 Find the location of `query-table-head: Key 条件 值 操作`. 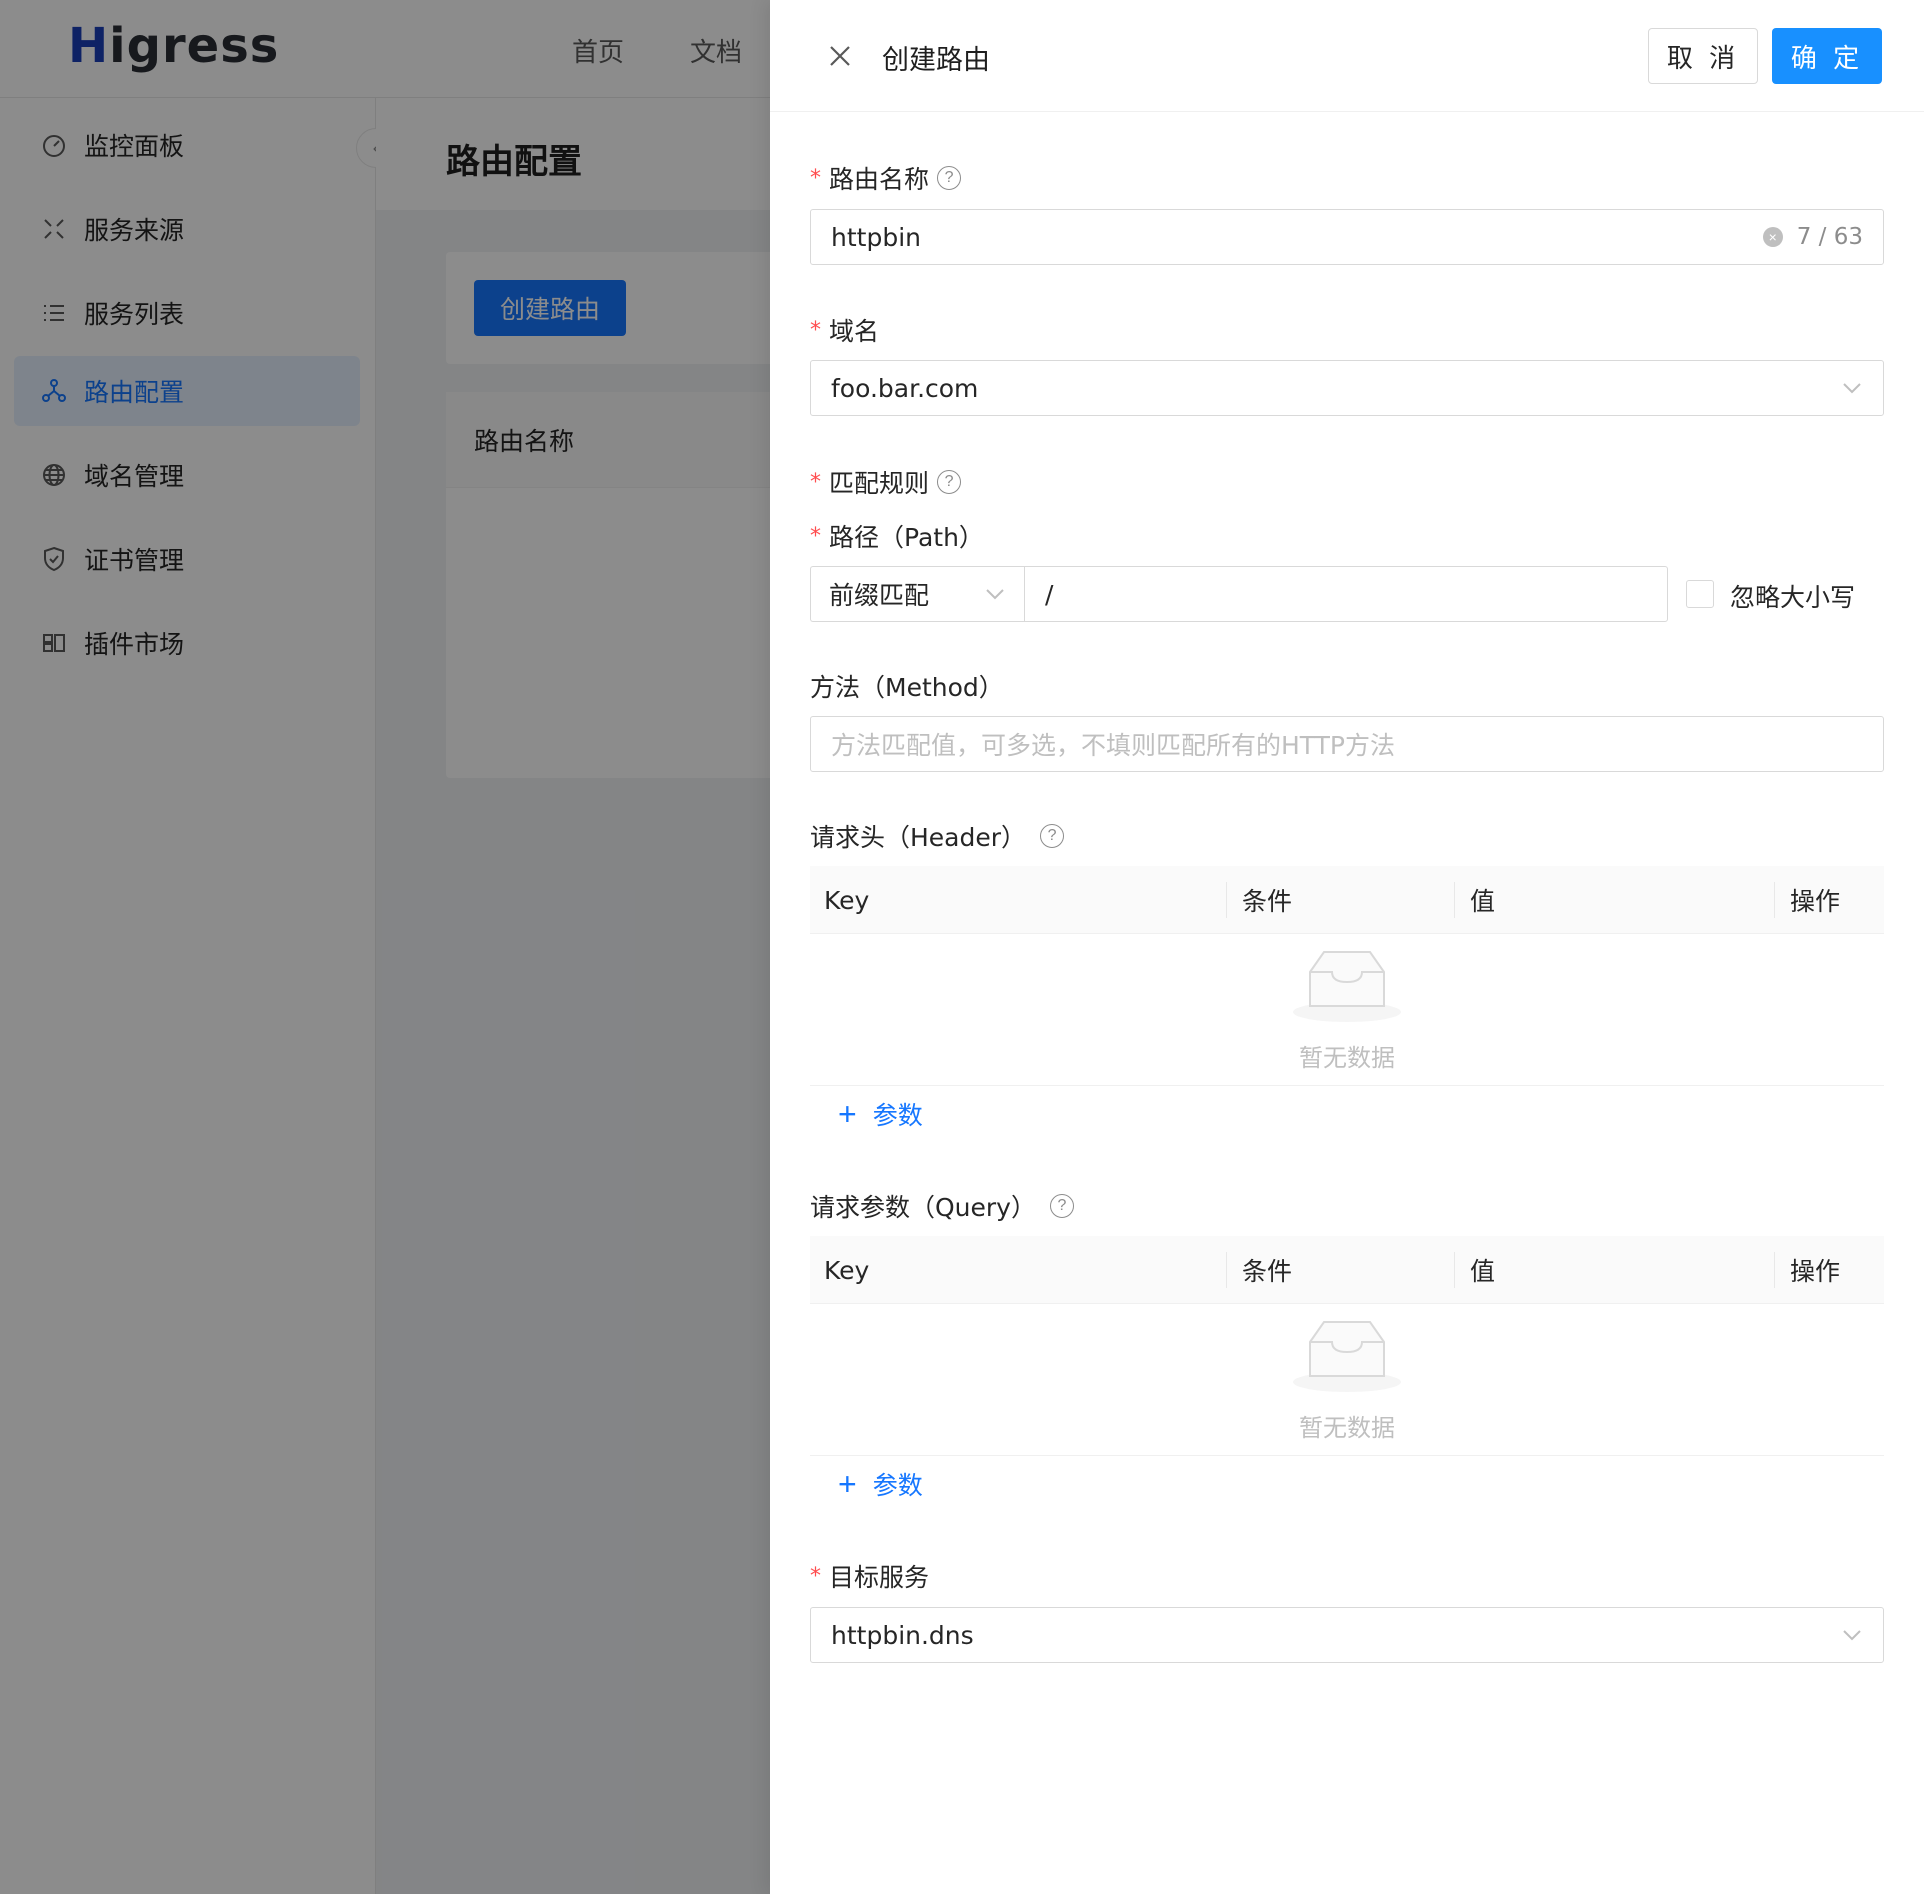

query-table-head: Key 条件 值 操作 is located at coordinates (1347, 1270).